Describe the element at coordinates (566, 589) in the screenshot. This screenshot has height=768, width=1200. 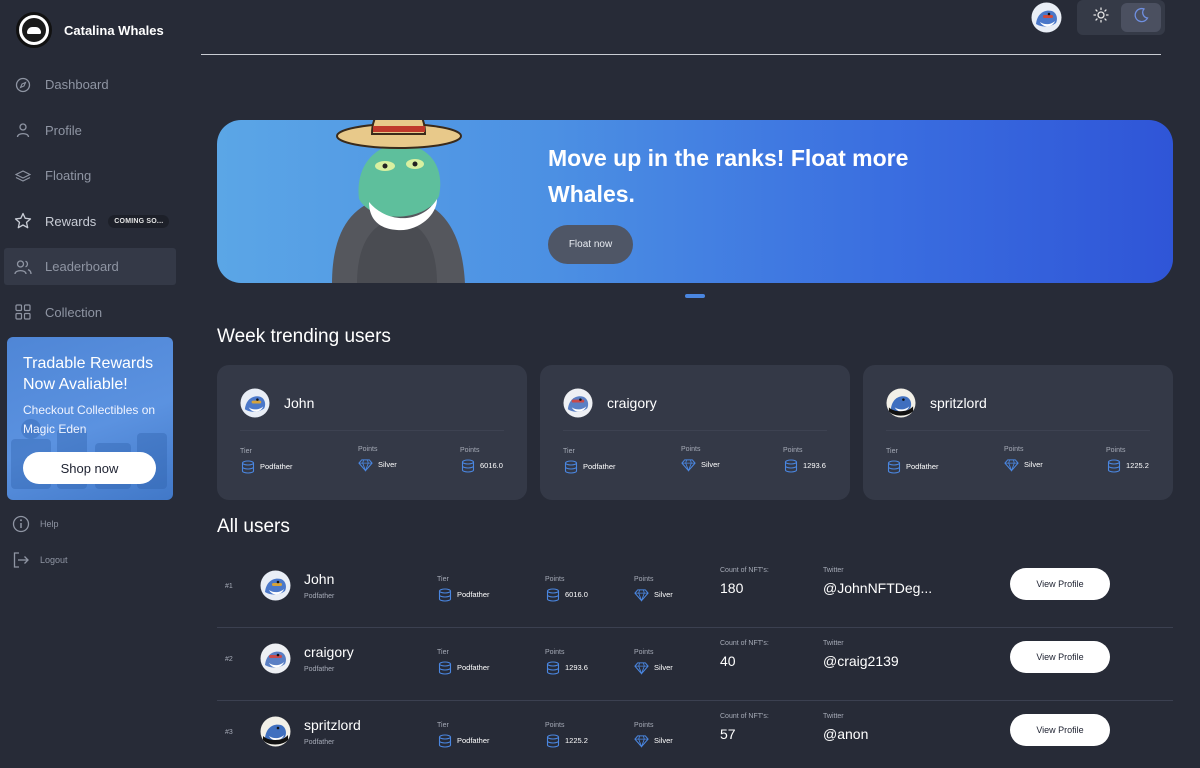
I see `points-stat: Points 6016.0` at that location.